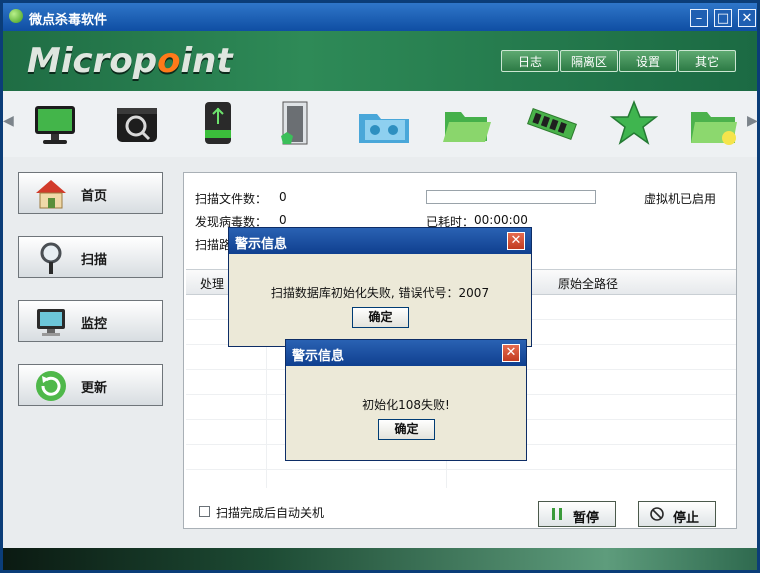  I want to click on sidebar-item-label: 更新, so click(94, 388).